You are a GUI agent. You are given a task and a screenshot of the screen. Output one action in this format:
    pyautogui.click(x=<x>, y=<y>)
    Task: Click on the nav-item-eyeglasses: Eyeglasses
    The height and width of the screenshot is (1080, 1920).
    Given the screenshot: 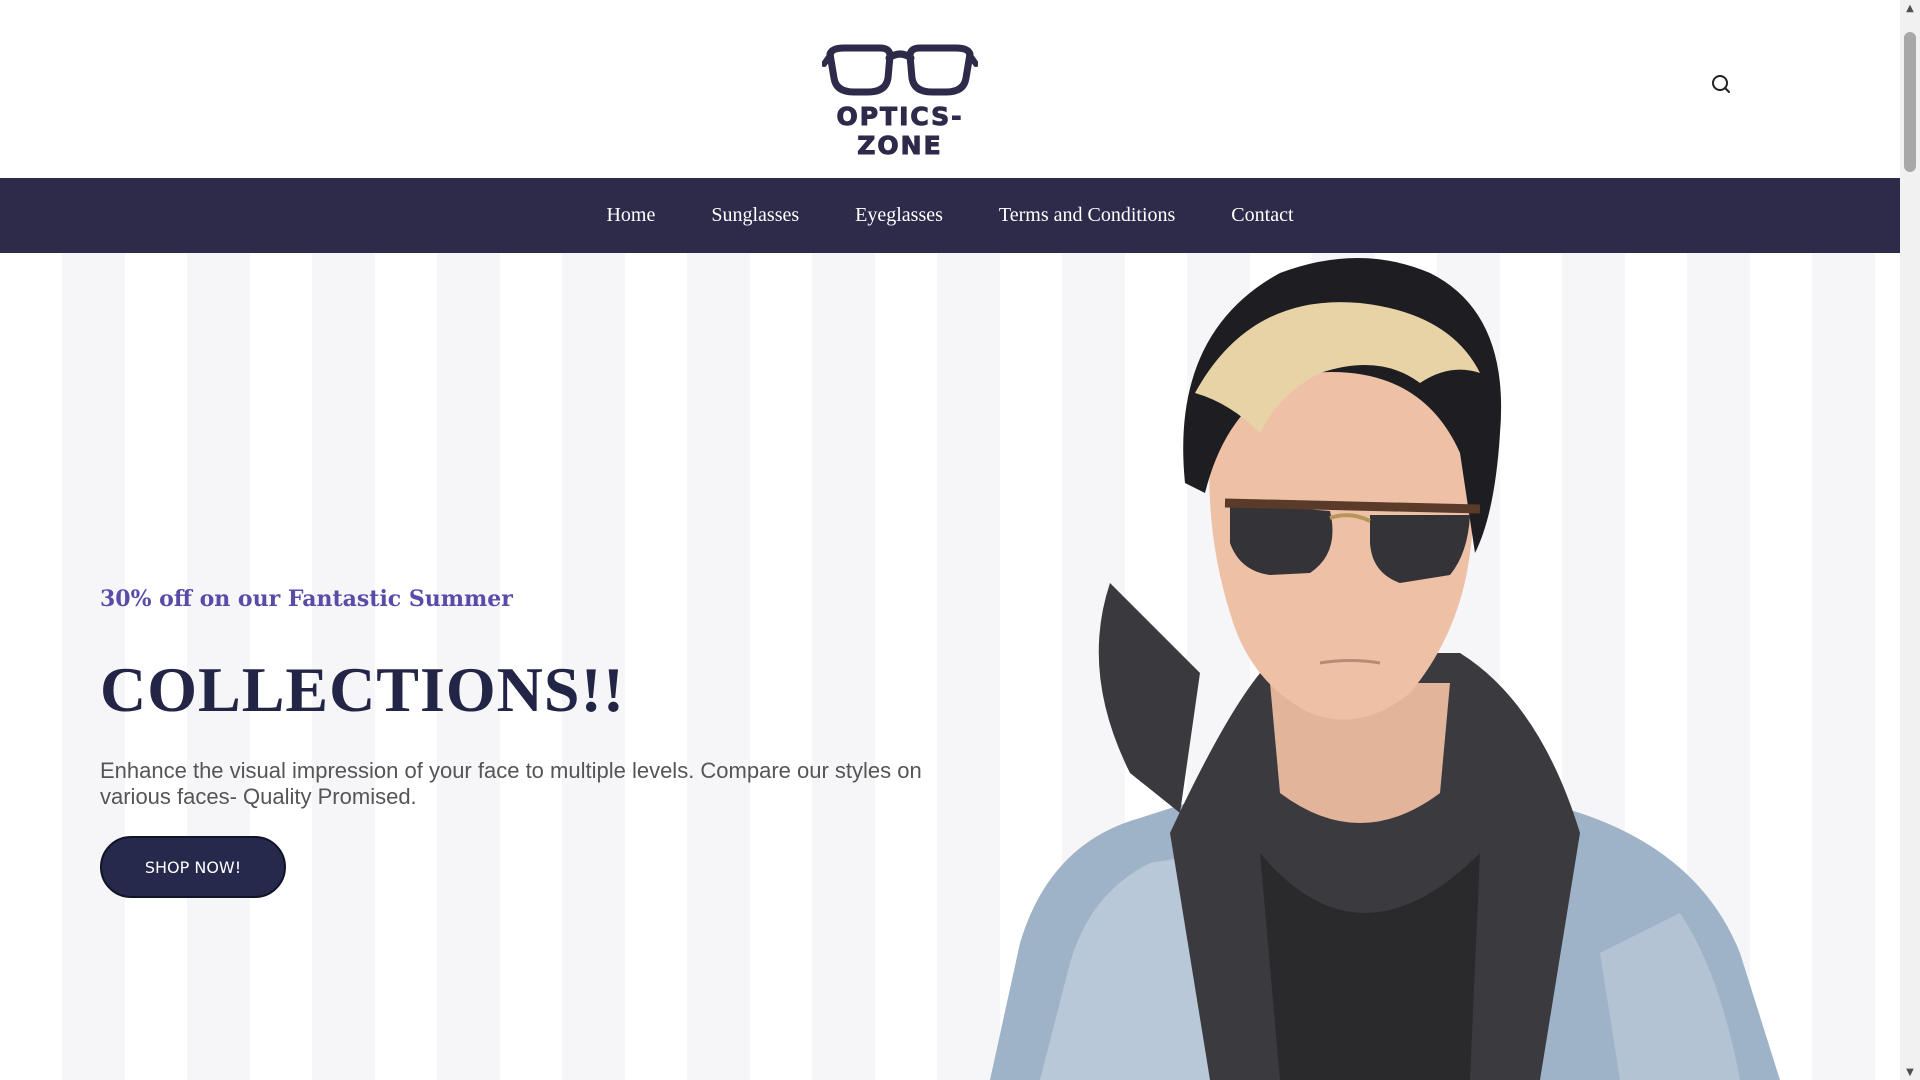 What is the action you would take?
    pyautogui.click(x=899, y=215)
    